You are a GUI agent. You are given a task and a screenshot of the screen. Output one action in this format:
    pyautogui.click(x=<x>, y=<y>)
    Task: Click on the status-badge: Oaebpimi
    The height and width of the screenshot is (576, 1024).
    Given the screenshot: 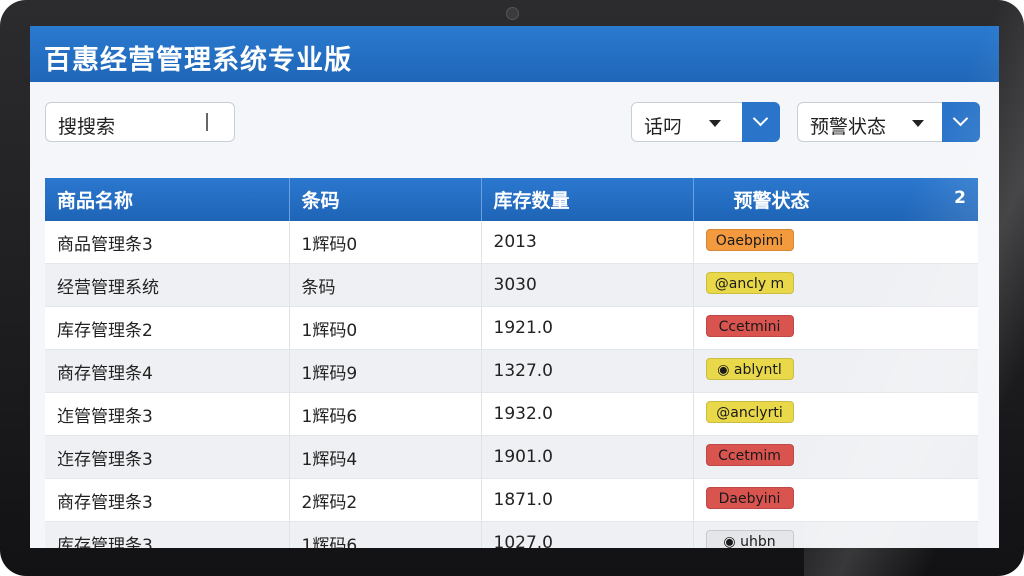 What is the action you would take?
    pyautogui.click(x=749, y=239)
    